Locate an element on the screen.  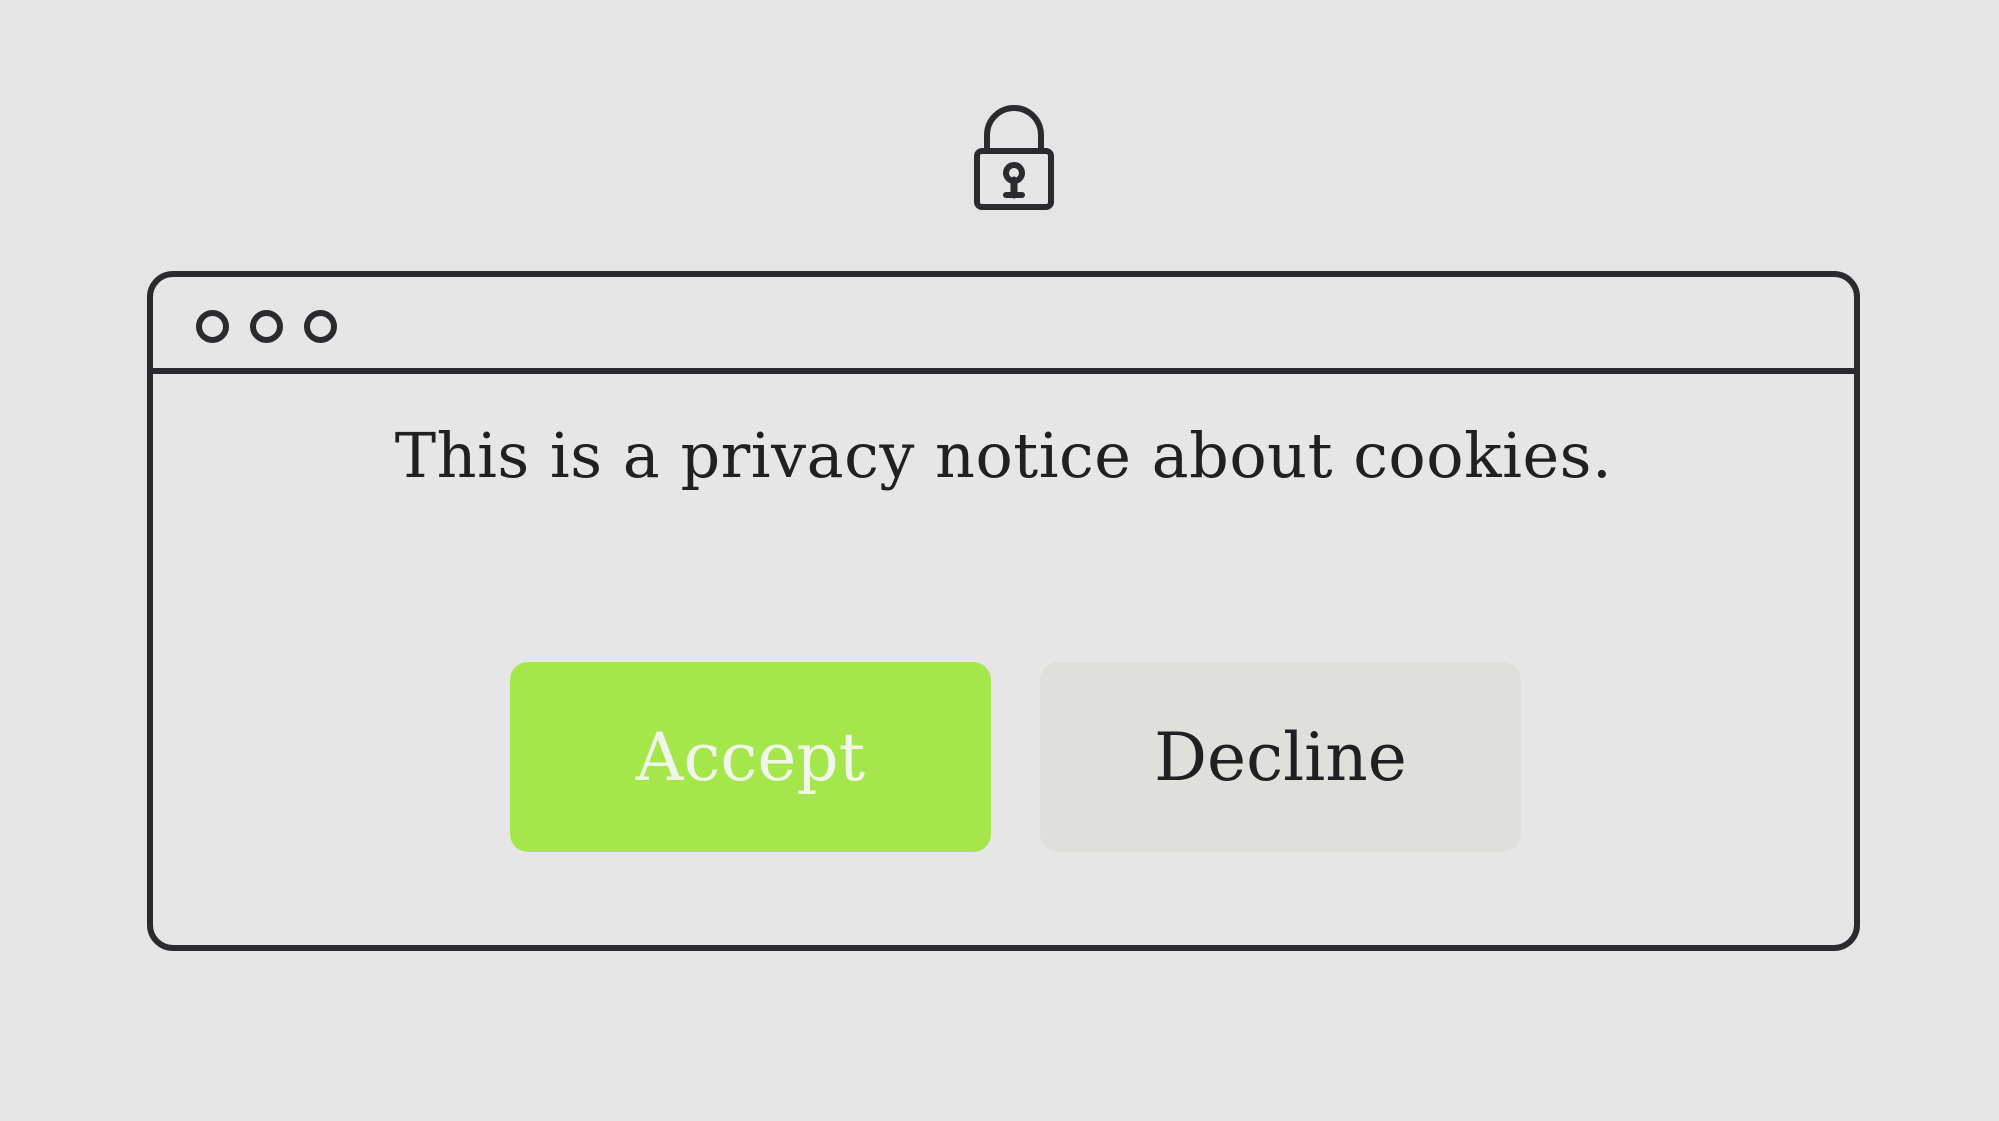
lock-icon is located at coordinates (1014, 157).